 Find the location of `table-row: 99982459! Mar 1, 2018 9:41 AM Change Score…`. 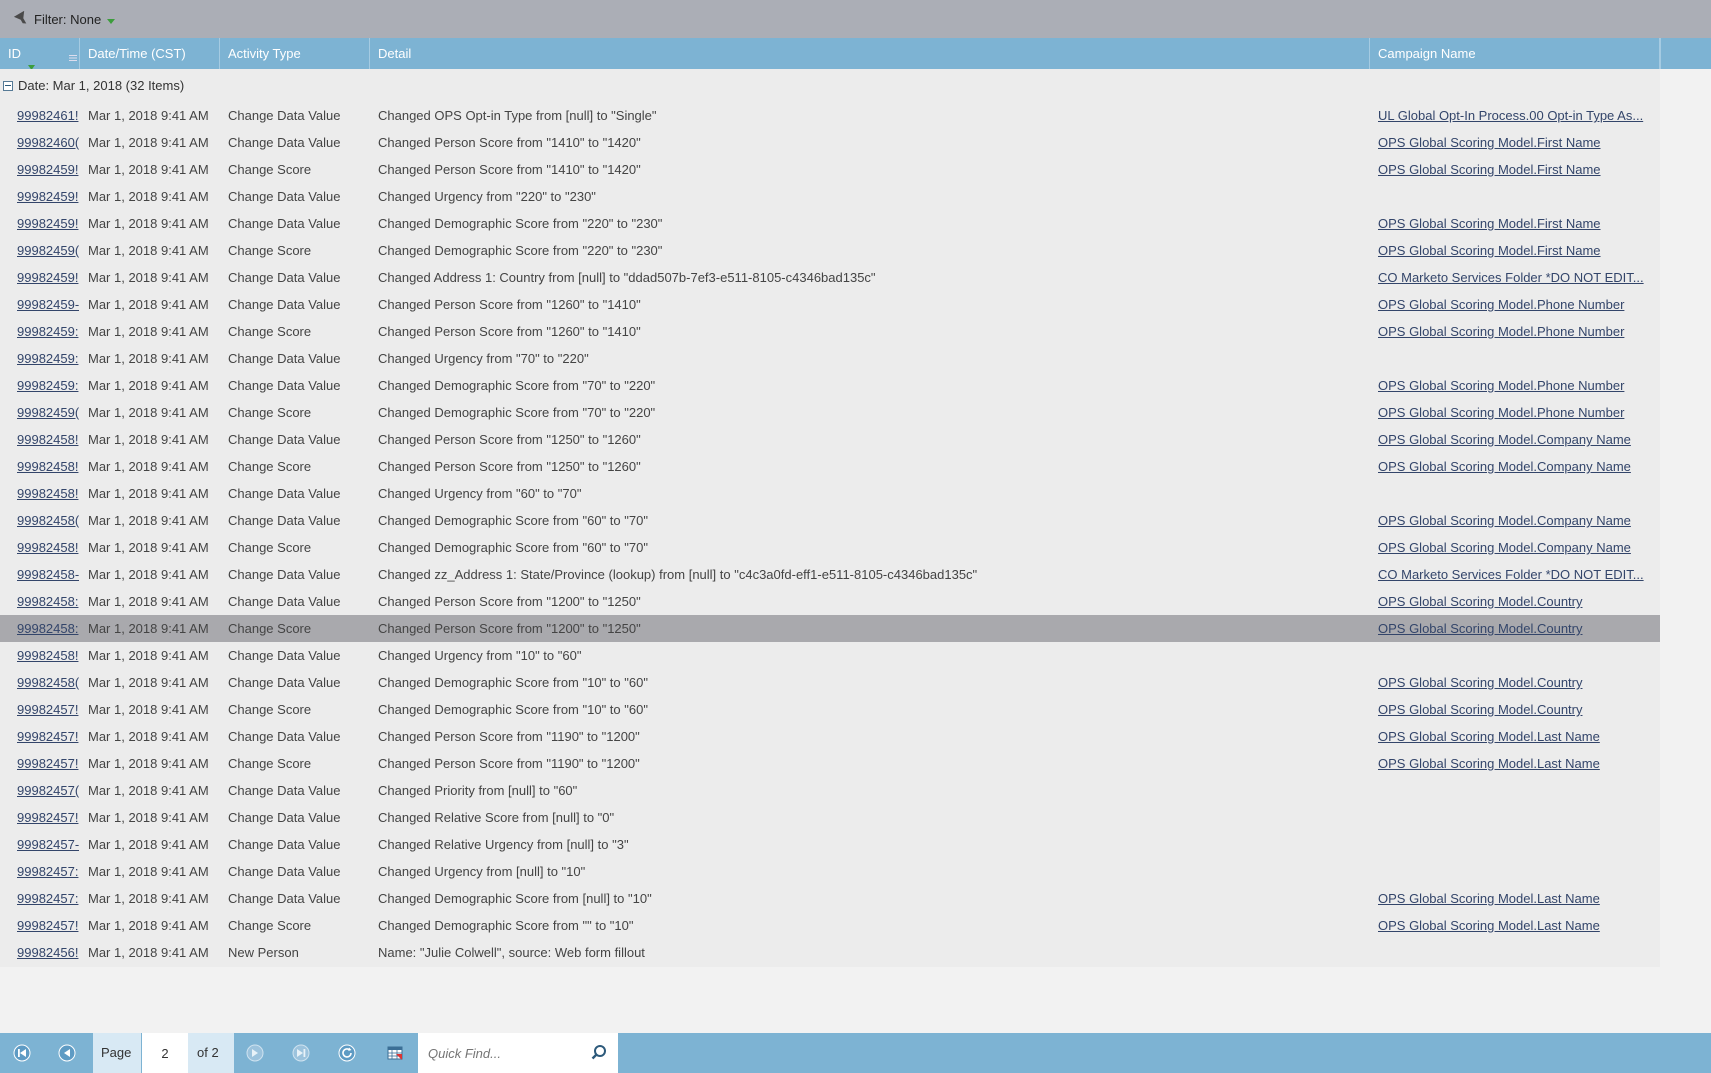

table-row: 99982459! Mar 1, 2018 9:41 AM Change Score… is located at coordinates (830, 169).